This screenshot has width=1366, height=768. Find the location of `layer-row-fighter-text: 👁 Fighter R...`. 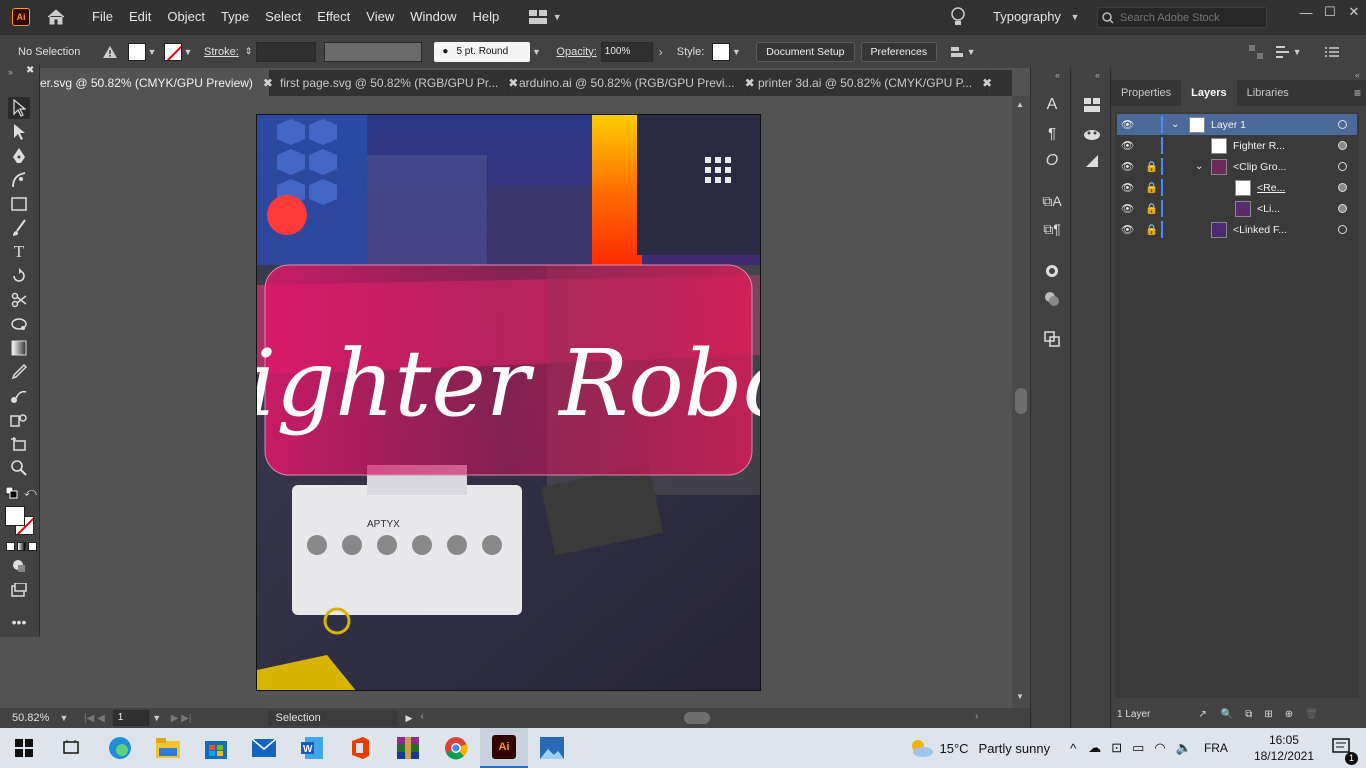

layer-row-fighter-text: 👁 Fighter R... is located at coordinates (1237, 145).